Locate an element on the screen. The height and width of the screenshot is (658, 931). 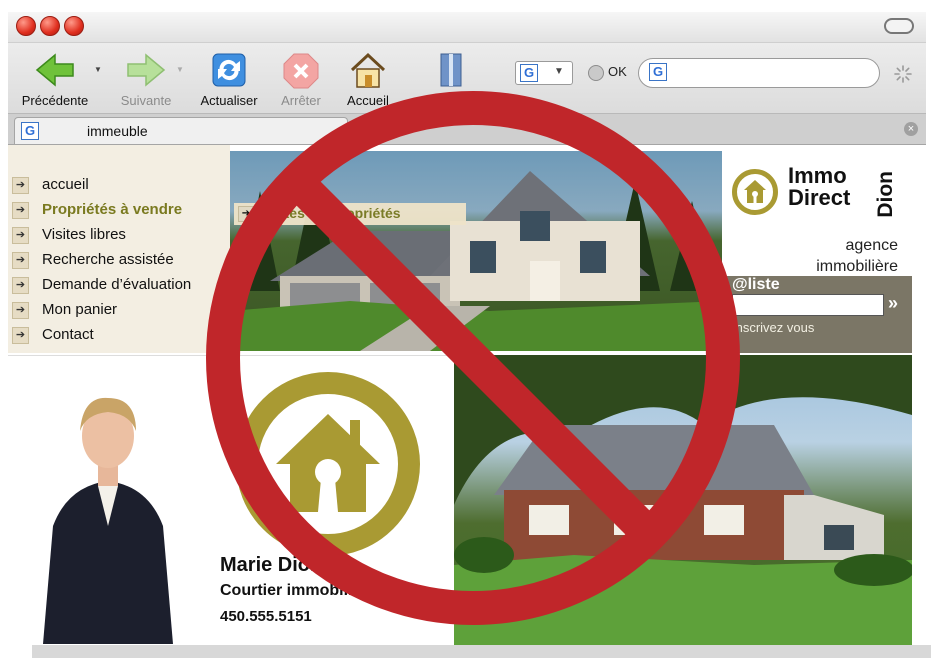
sidebar-item-evaluation: ➔ Demande d’évaluation is located at coordinates (119, 285).